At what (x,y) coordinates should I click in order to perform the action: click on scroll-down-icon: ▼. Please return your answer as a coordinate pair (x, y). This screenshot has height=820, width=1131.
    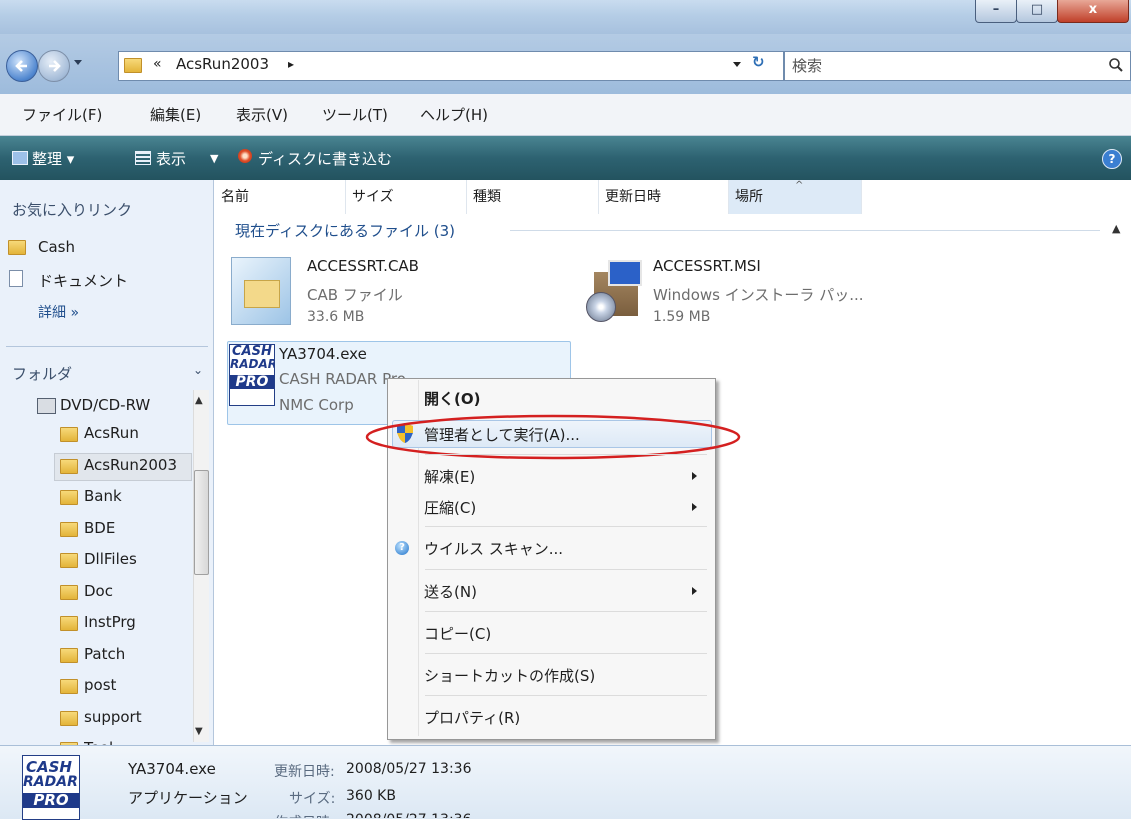
    Looking at the image, I should click on (199, 731).